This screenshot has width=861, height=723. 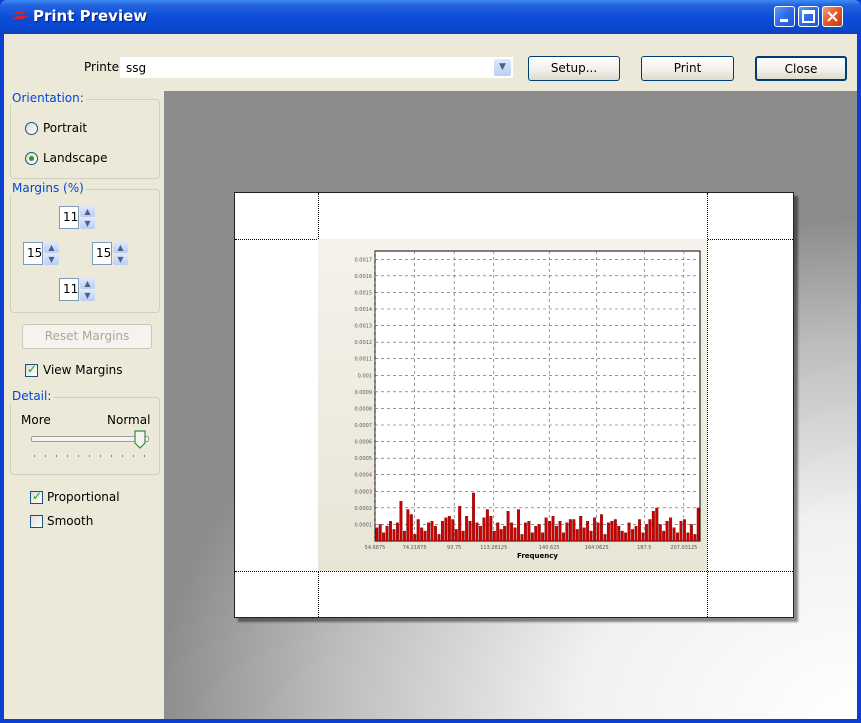 I want to click on view-margins-checkbox: ✓, so click(x=31, y=369).